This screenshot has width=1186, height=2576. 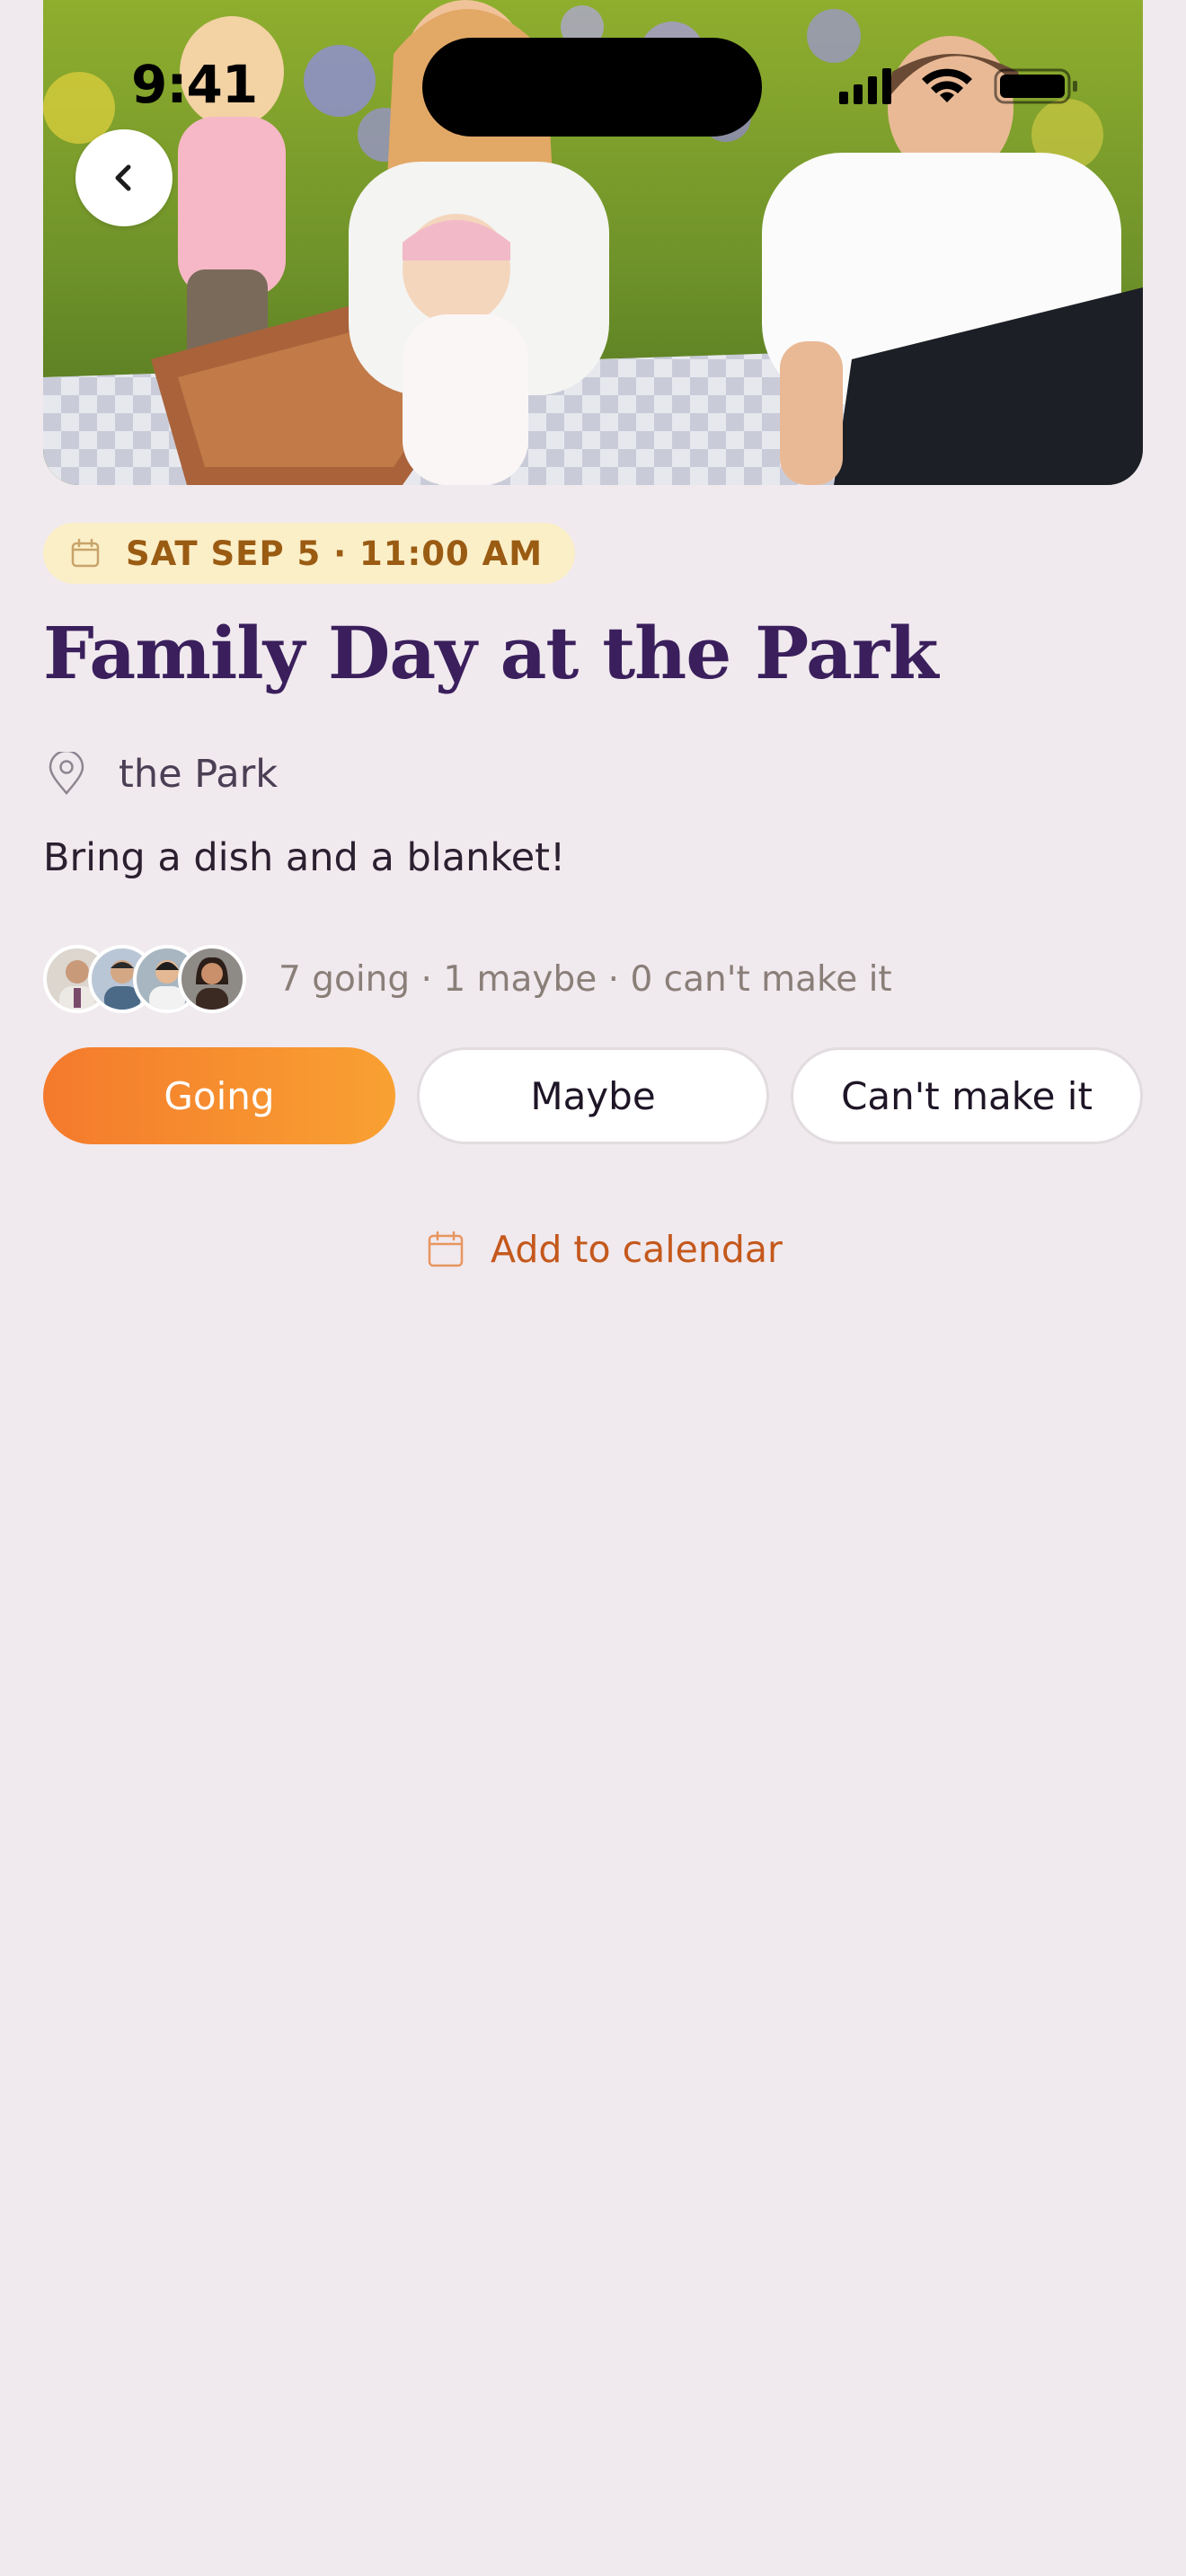 I want to click on rsvp-counts: 7 going · 1 maybe · 0 can't make it, so click(x=585, y=979).